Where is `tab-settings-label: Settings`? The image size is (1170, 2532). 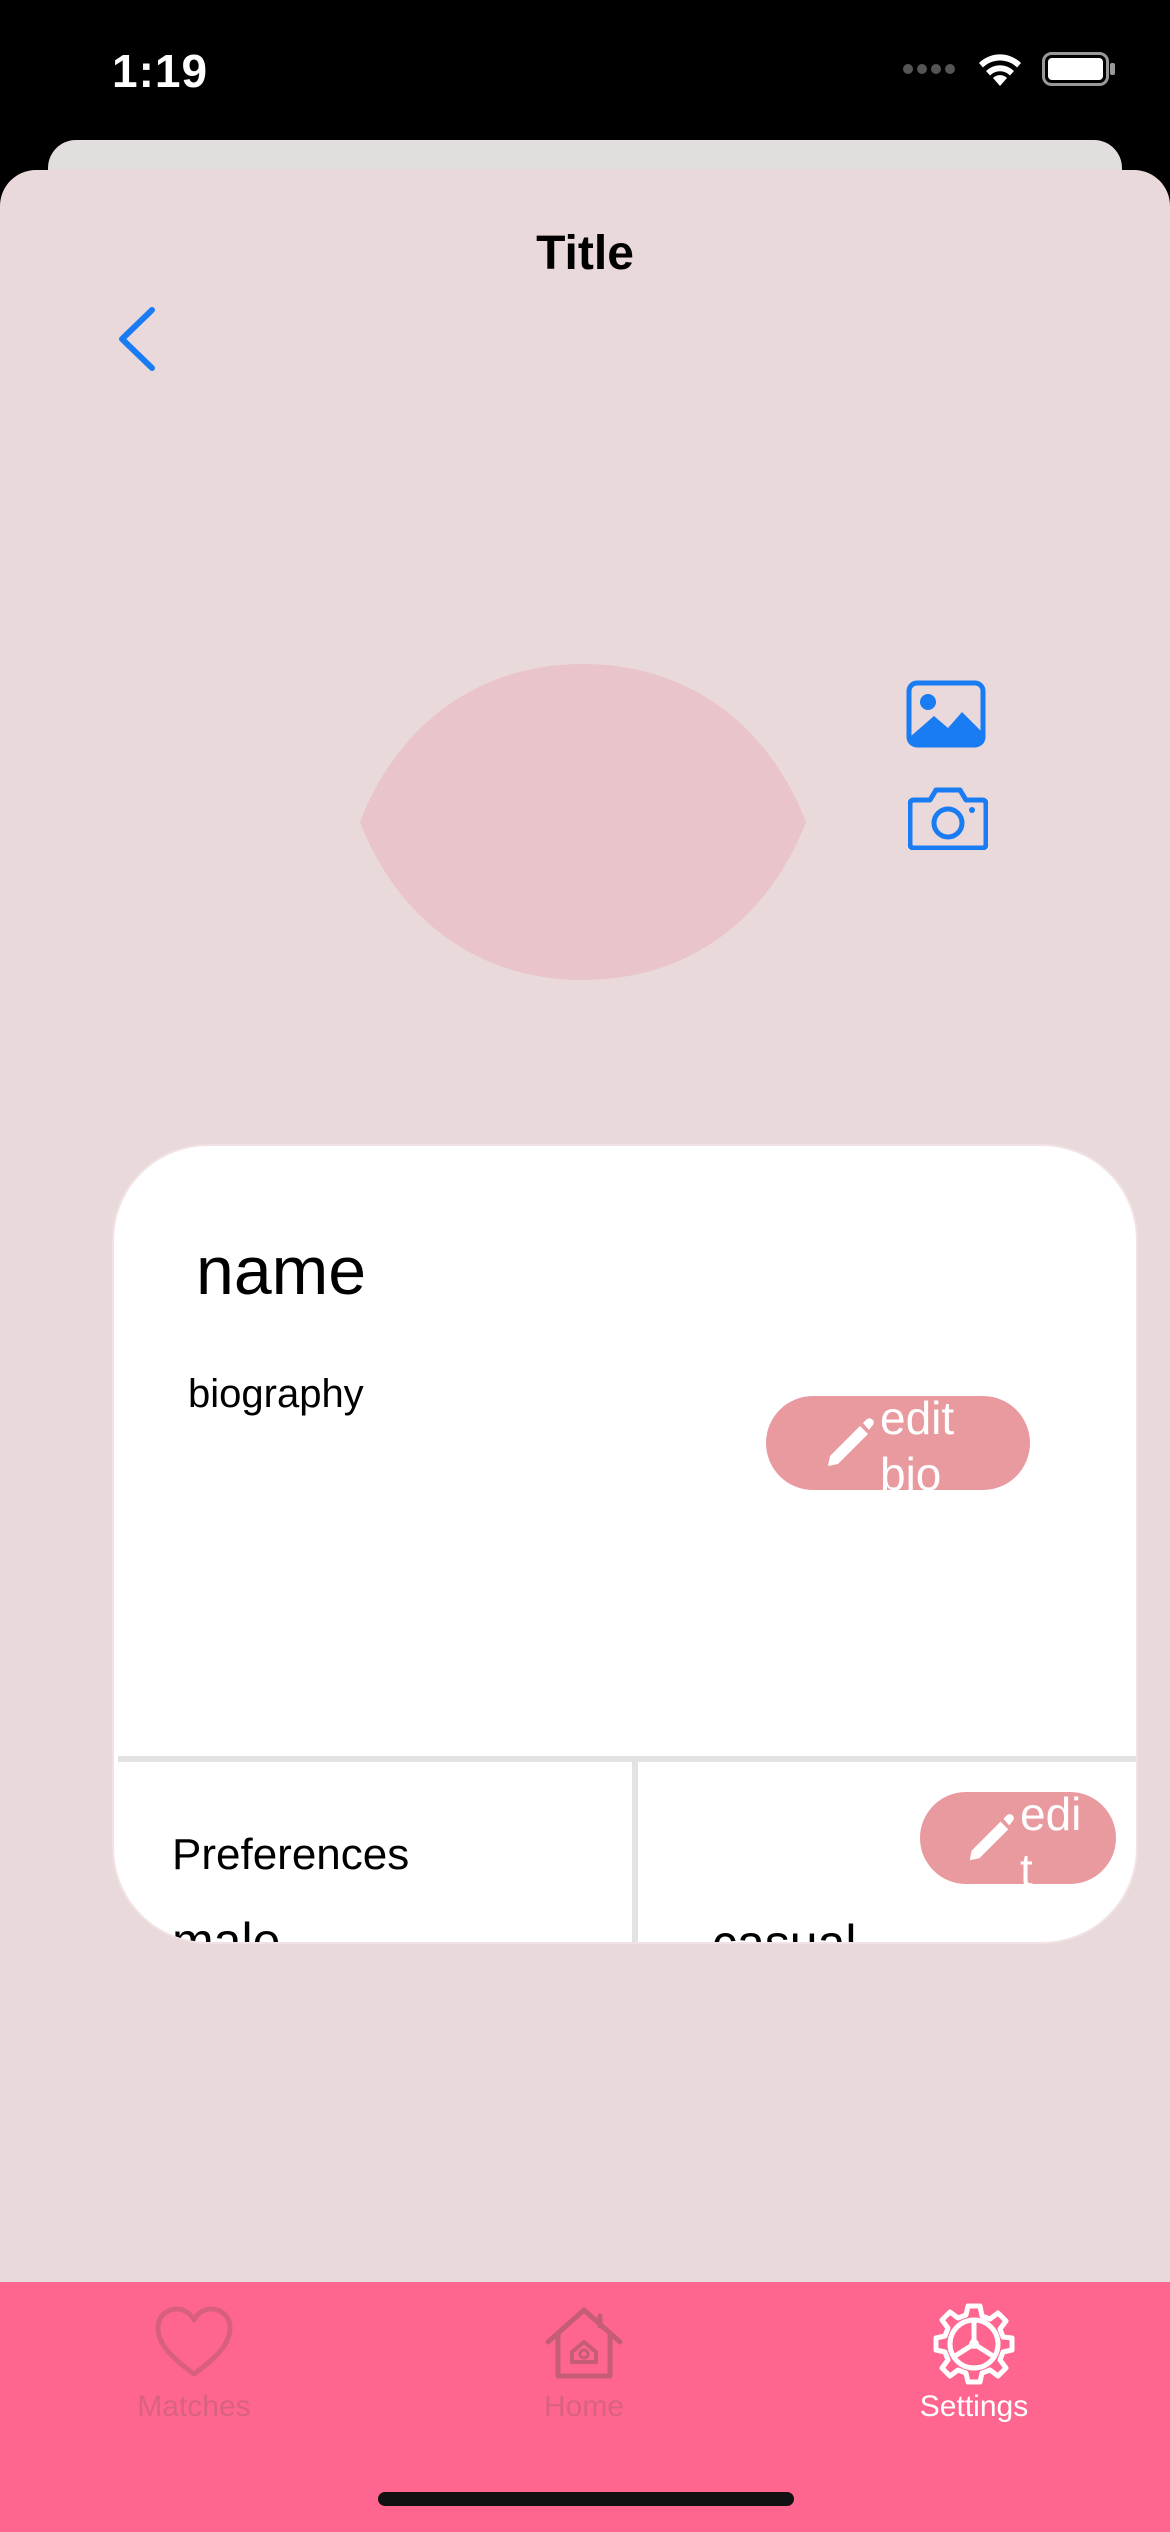 tab-settings-label: Settings is located at coordinates (974, 2406).